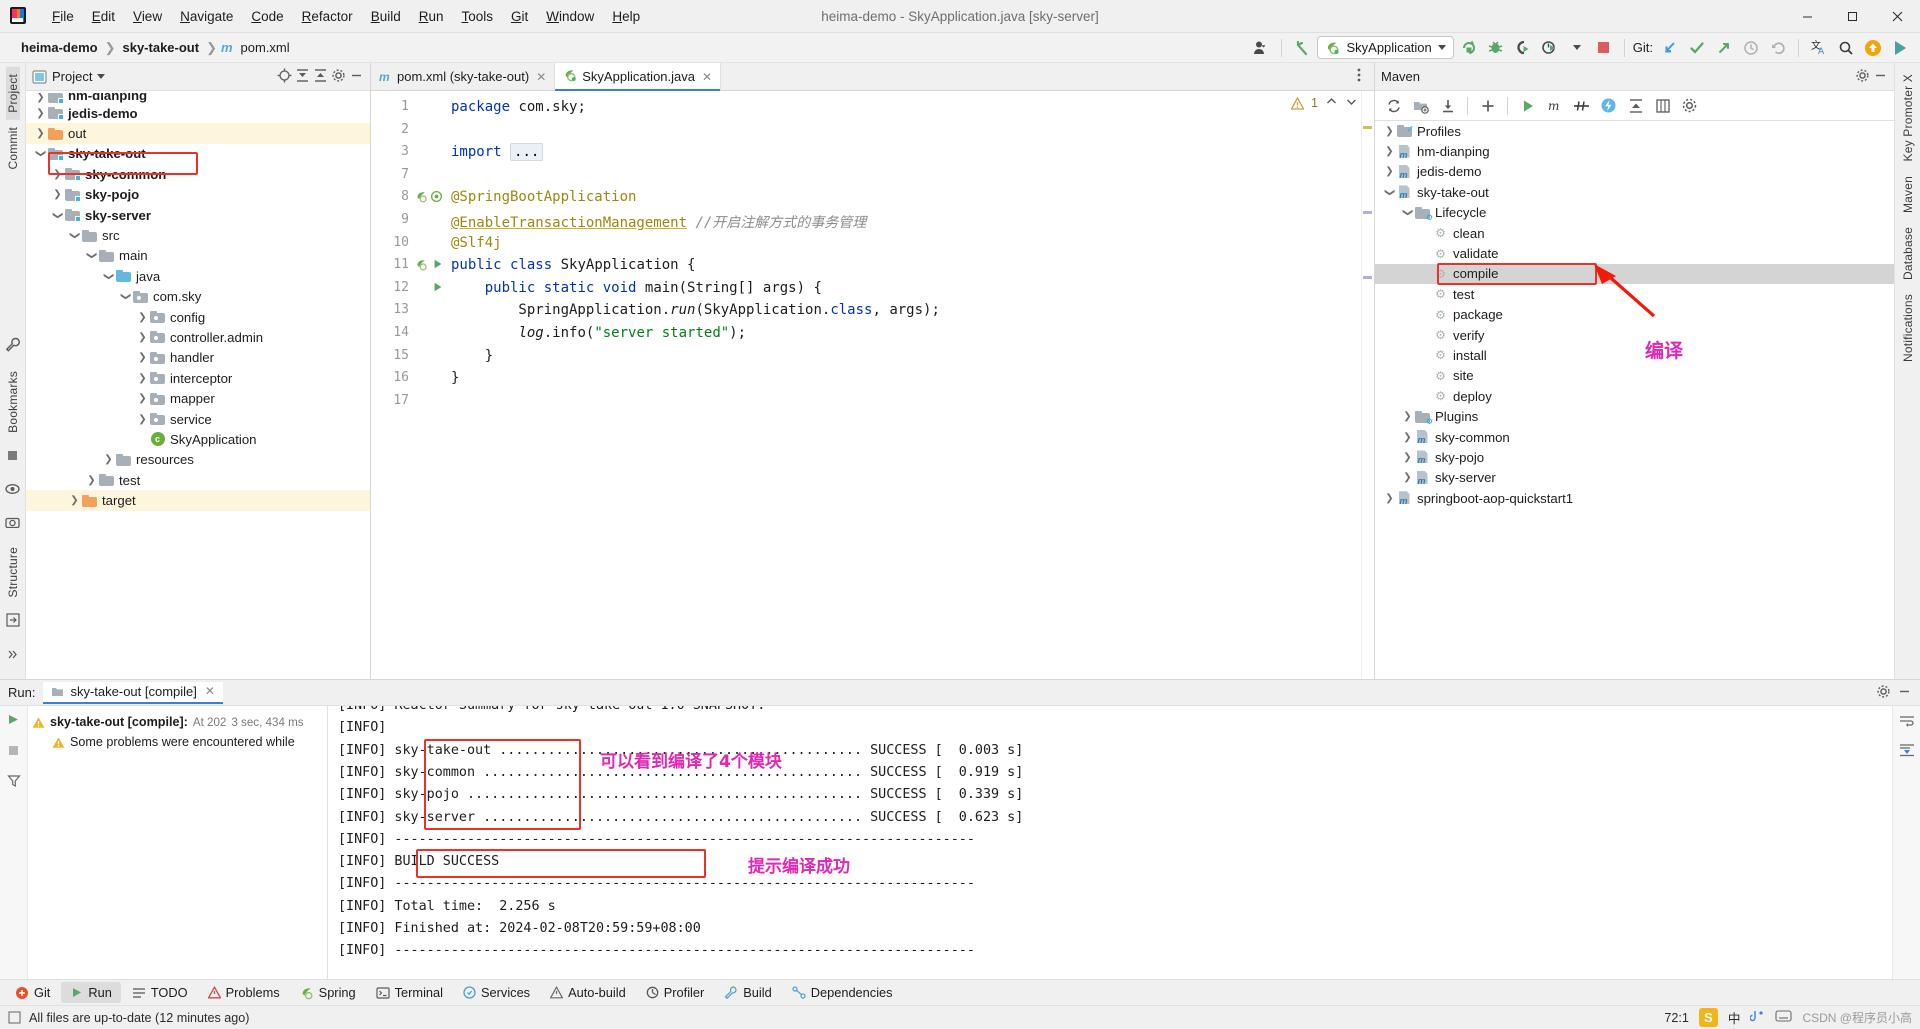  I want to click on menu-run: Run, so click(431, 16).